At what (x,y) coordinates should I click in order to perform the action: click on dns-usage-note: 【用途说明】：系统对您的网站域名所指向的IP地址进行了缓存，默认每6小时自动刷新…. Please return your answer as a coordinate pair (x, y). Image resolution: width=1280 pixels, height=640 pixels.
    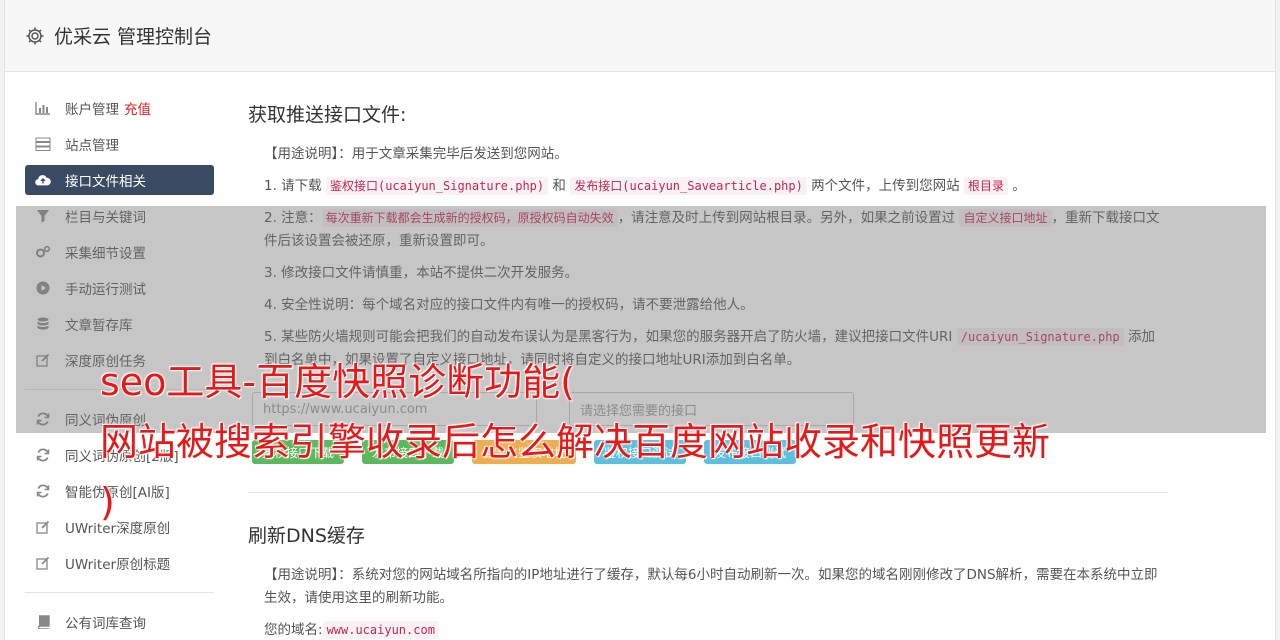
    Looking at the image, I should click on (708, 587).